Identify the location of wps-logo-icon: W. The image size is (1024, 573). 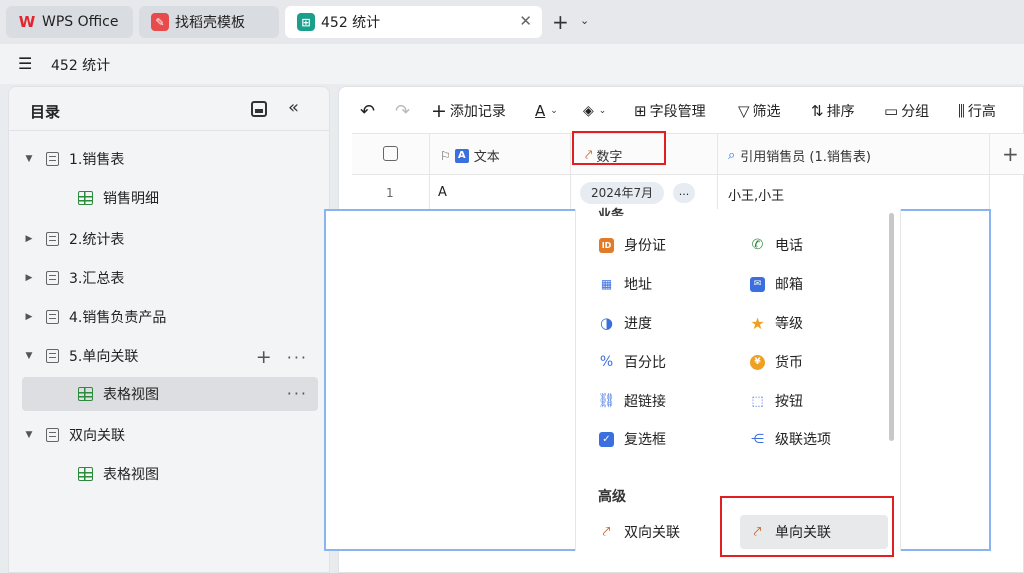
(27, 22).